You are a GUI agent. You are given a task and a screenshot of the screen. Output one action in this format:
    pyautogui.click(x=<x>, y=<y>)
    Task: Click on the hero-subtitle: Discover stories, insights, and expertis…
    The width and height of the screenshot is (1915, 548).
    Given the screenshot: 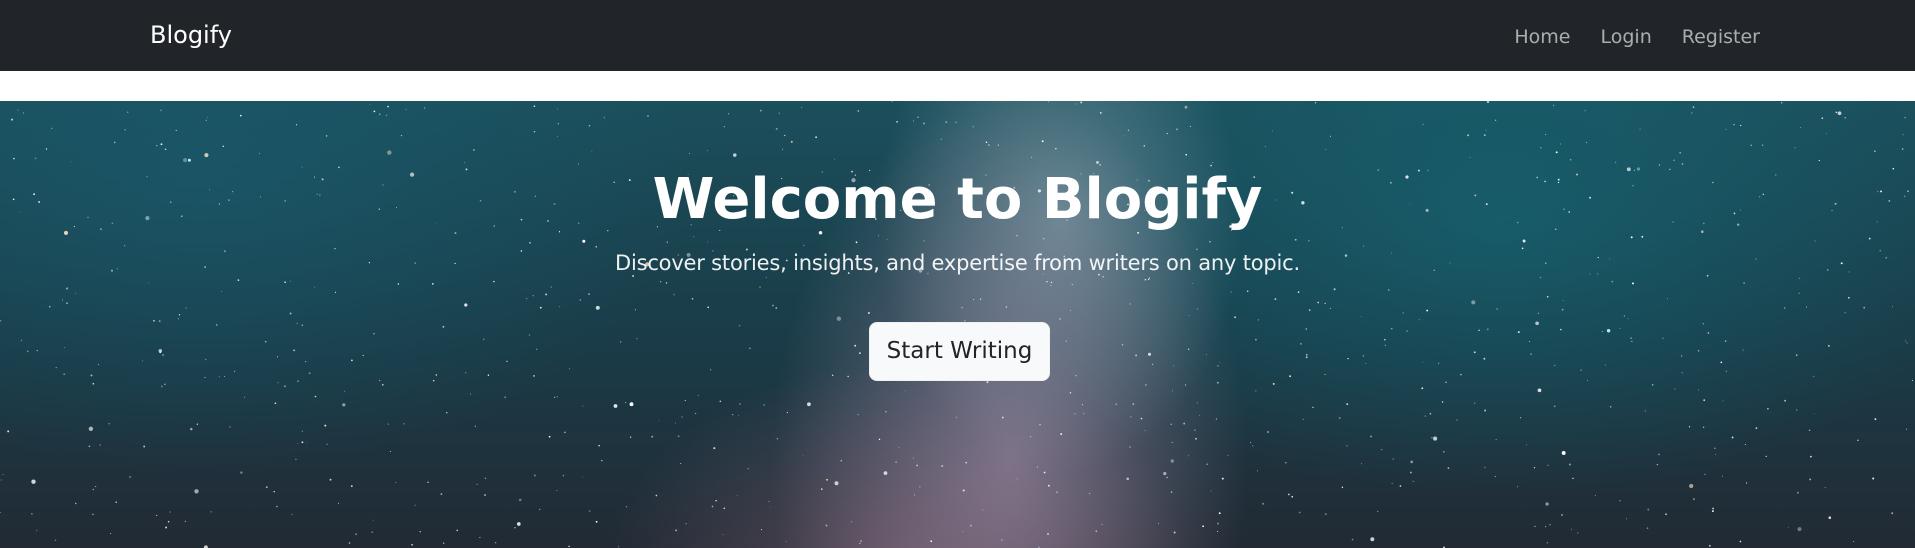 What is the action you would take?
    pyautogui.click(x=957, y=263)
    